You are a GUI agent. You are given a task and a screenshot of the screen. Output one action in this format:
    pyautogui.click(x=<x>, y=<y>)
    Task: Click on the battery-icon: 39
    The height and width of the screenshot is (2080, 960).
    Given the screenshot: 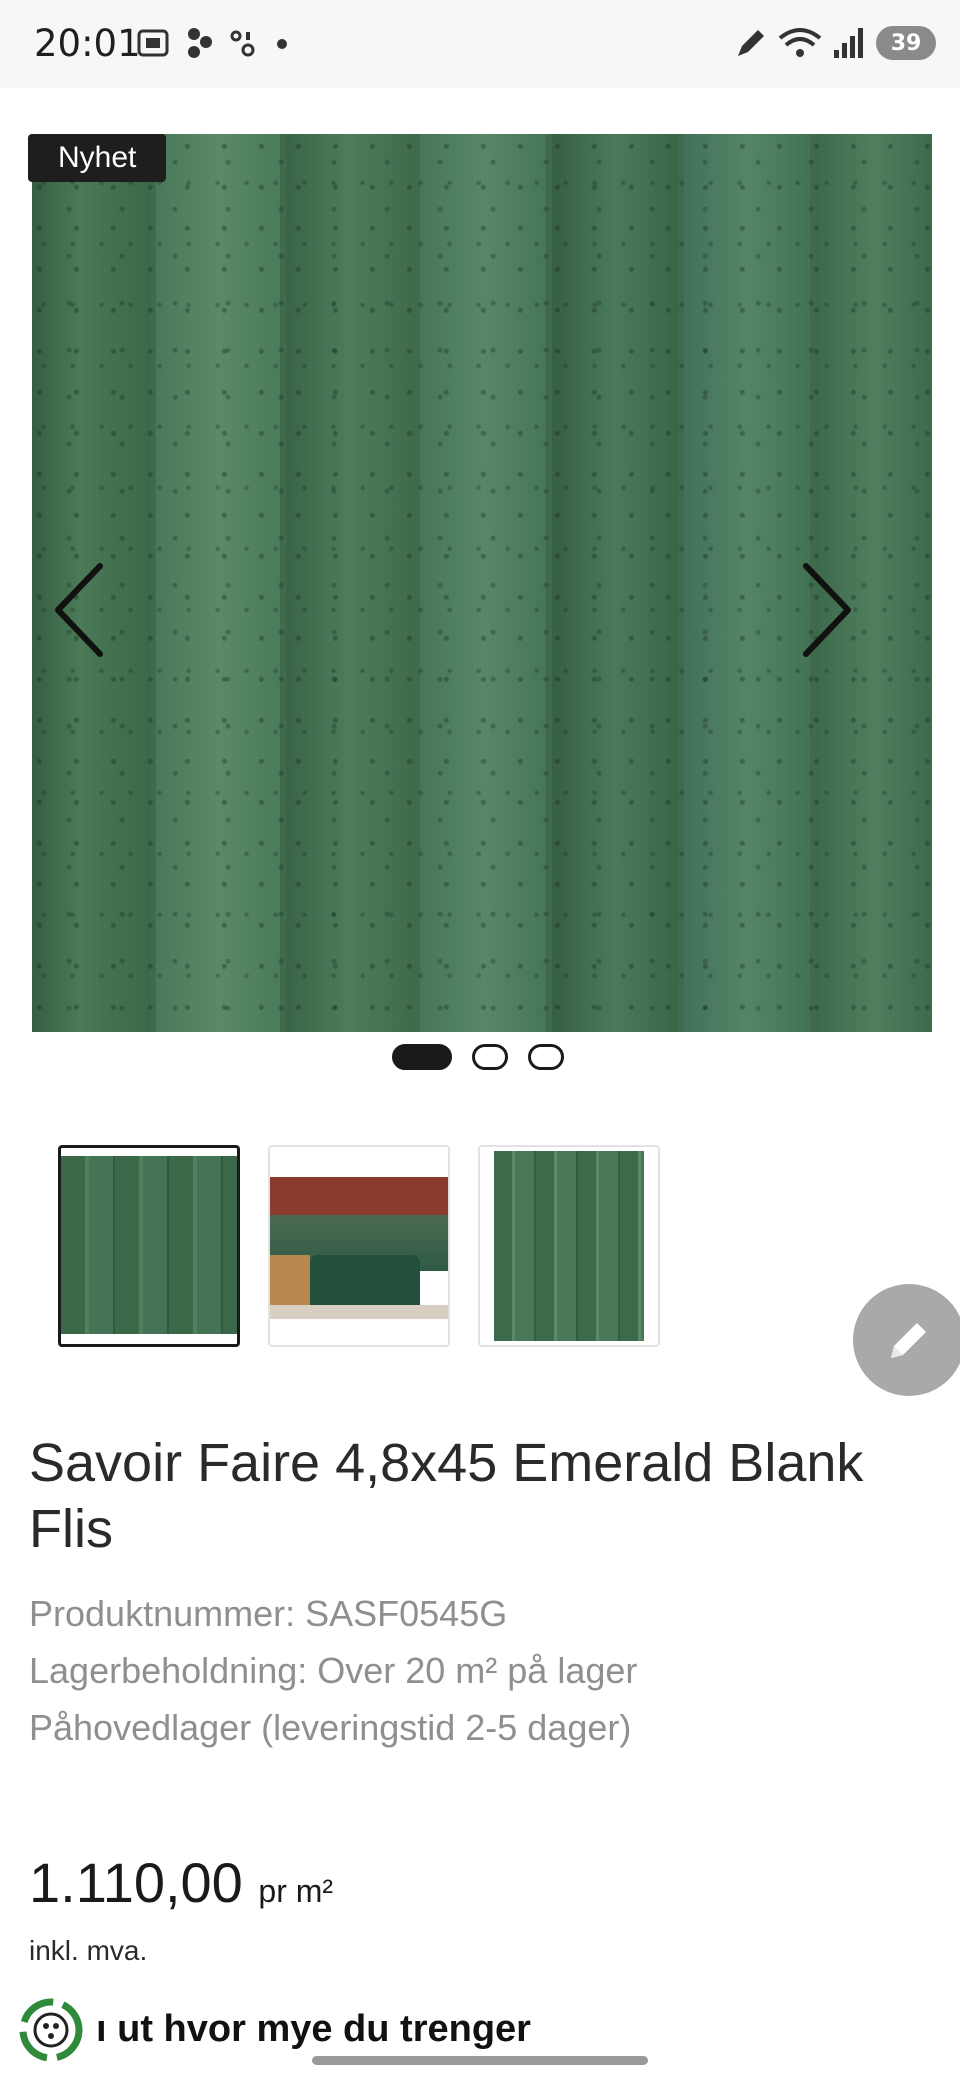 What is the action you would take?
    pyautogui.click(x=906, y=43)
    